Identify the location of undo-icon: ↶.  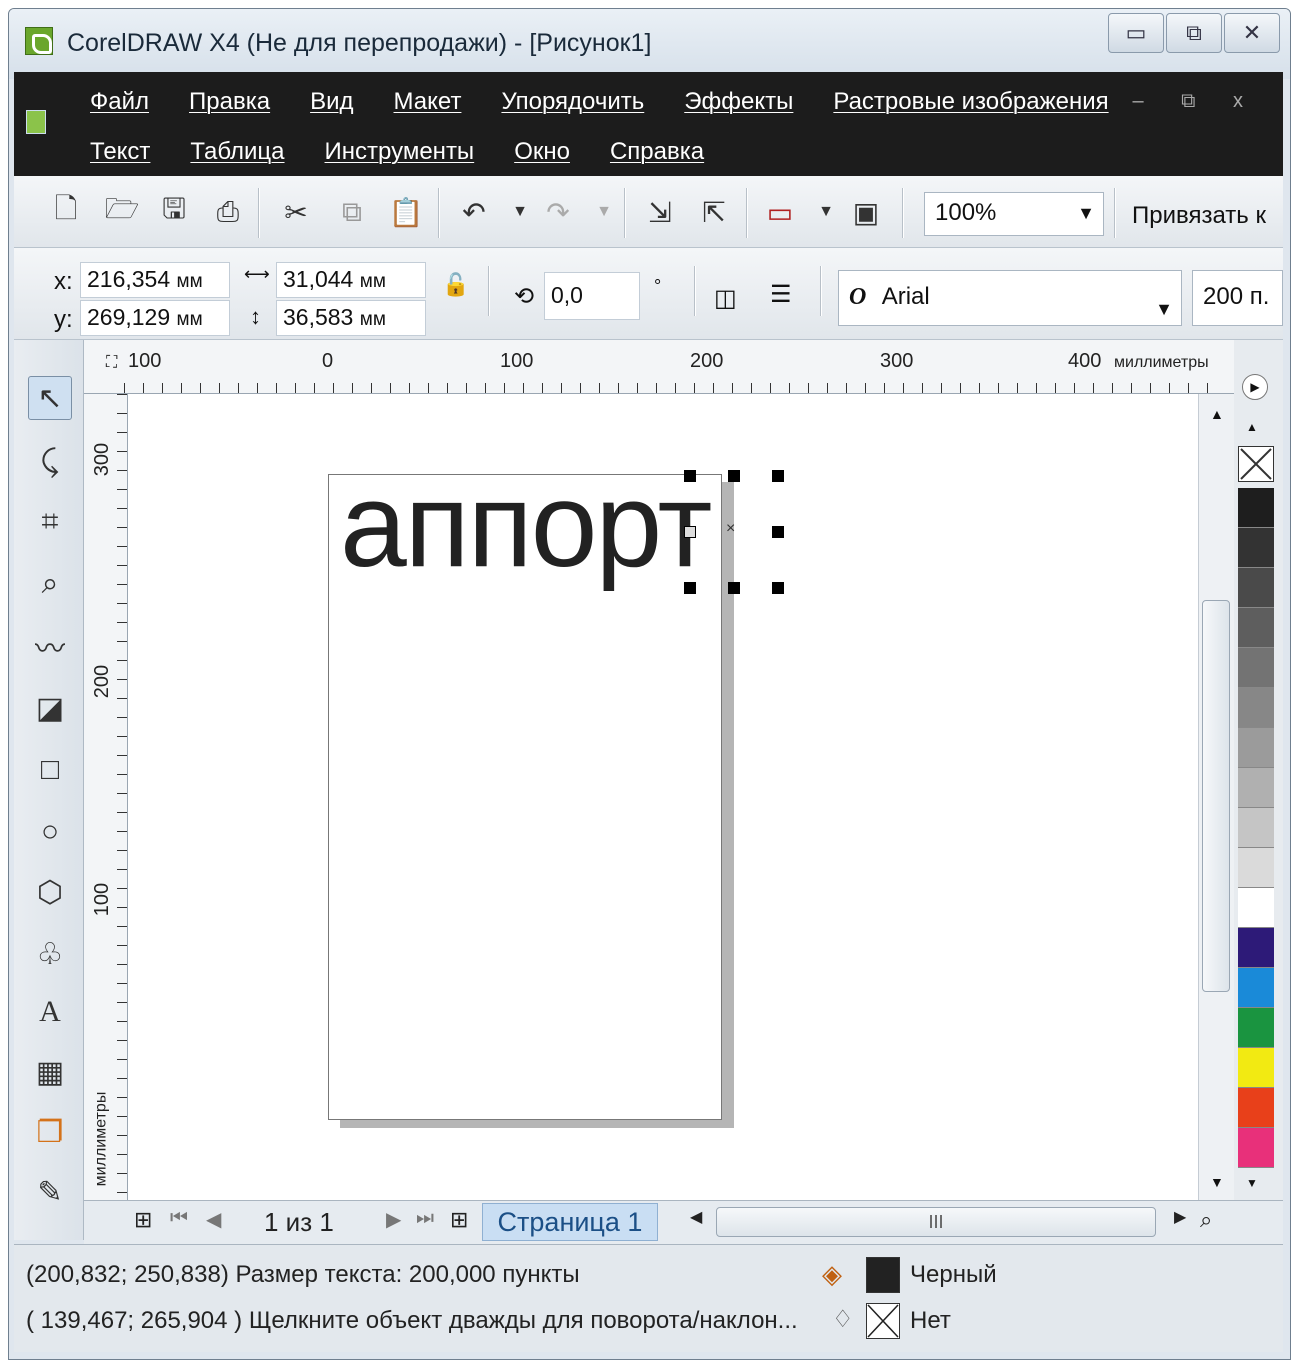
(474, 212).